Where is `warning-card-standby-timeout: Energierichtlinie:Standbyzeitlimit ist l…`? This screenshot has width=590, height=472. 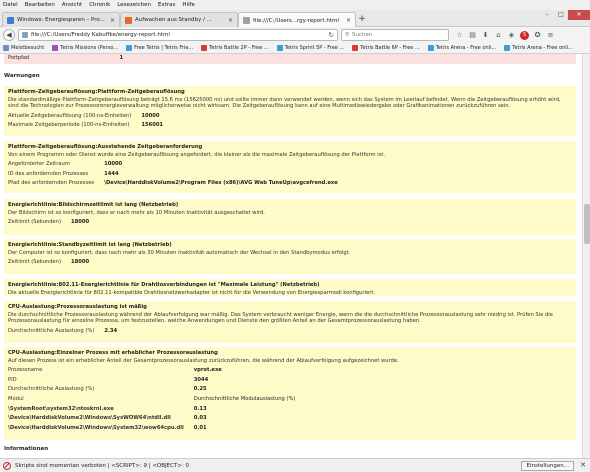
warning-card-standby-timeout: Energierichtlinie:Standbyzeitlimit ist l… is located at coordinates (290, 256).